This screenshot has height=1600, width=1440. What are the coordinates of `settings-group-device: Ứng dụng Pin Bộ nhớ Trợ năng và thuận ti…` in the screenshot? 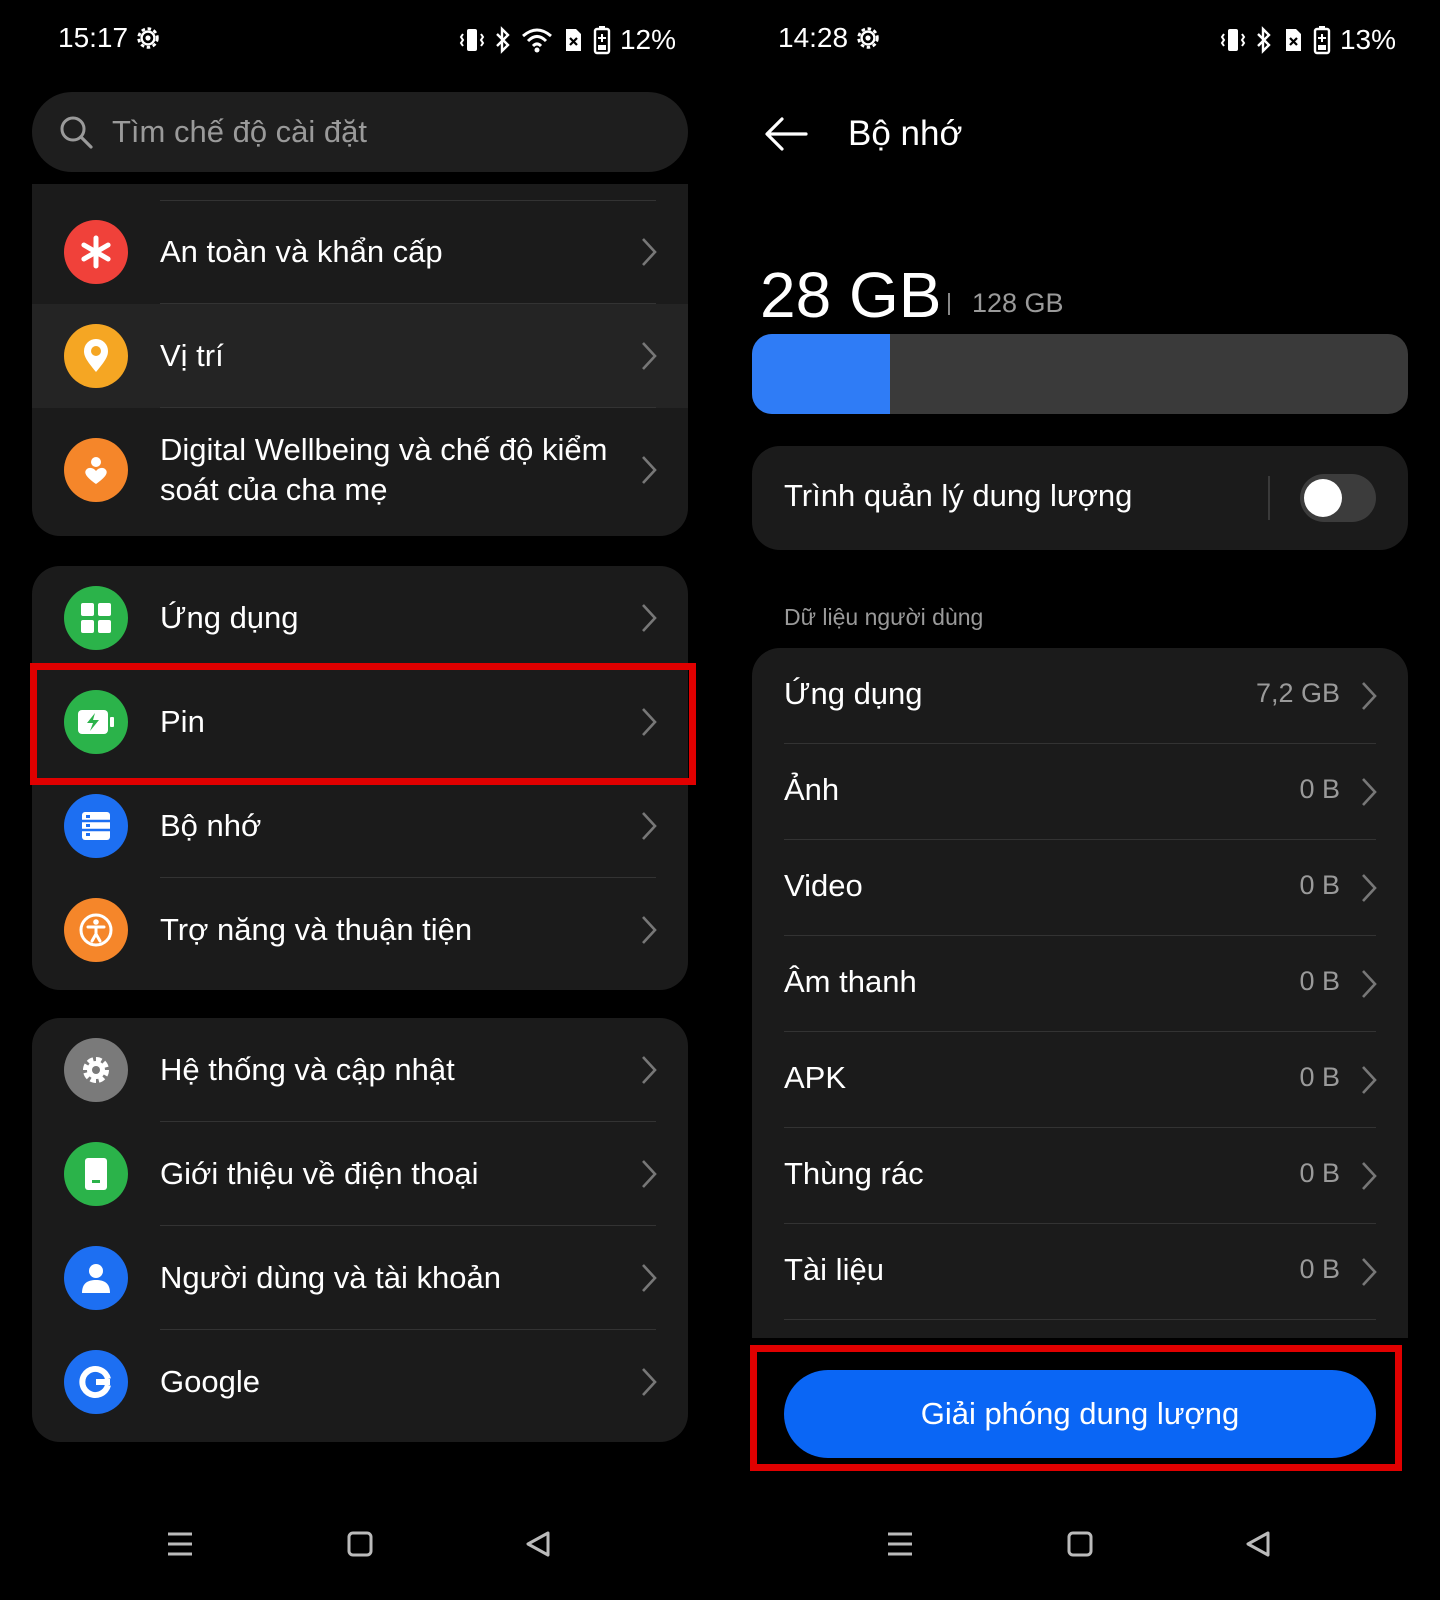 It's located at (360, 778).